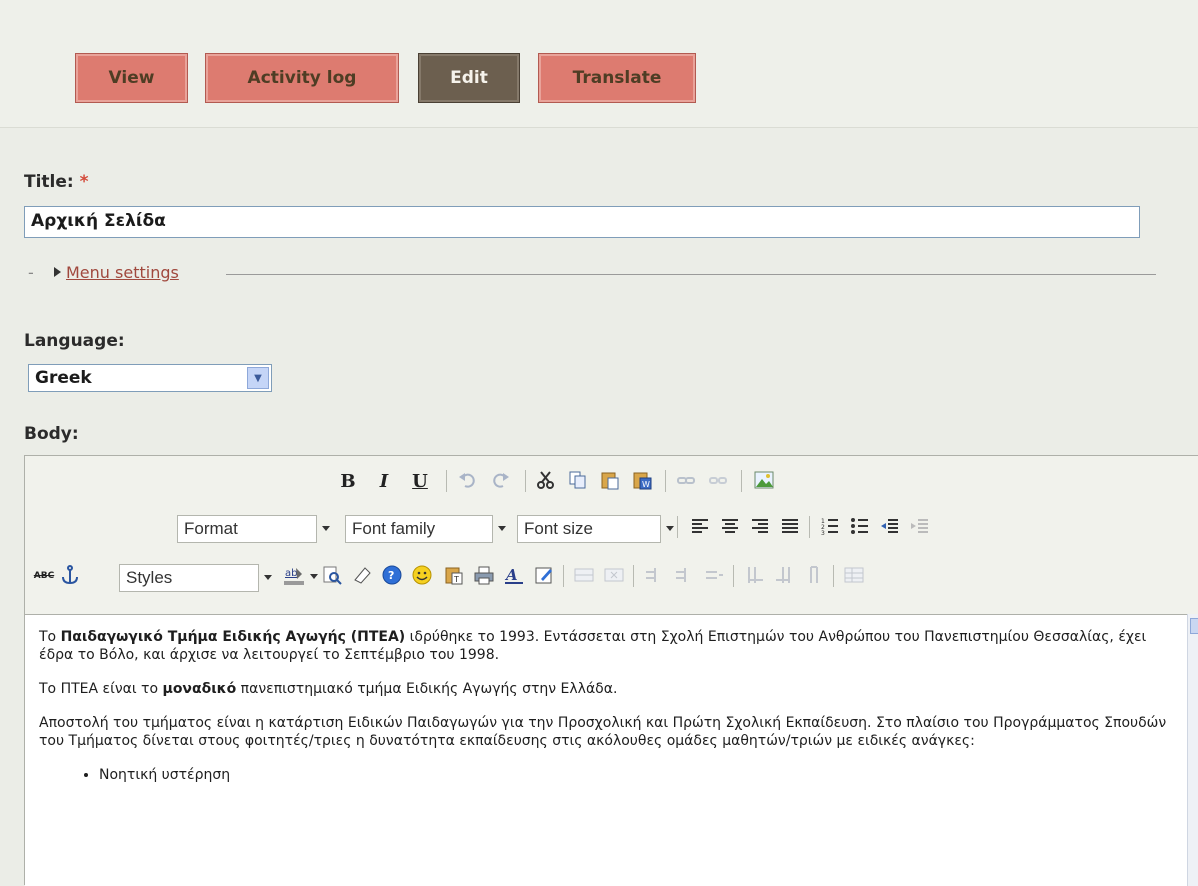 This screenshot has width=1198, height=886. I want to click on font-size-select: Font size, so click(595, 529).